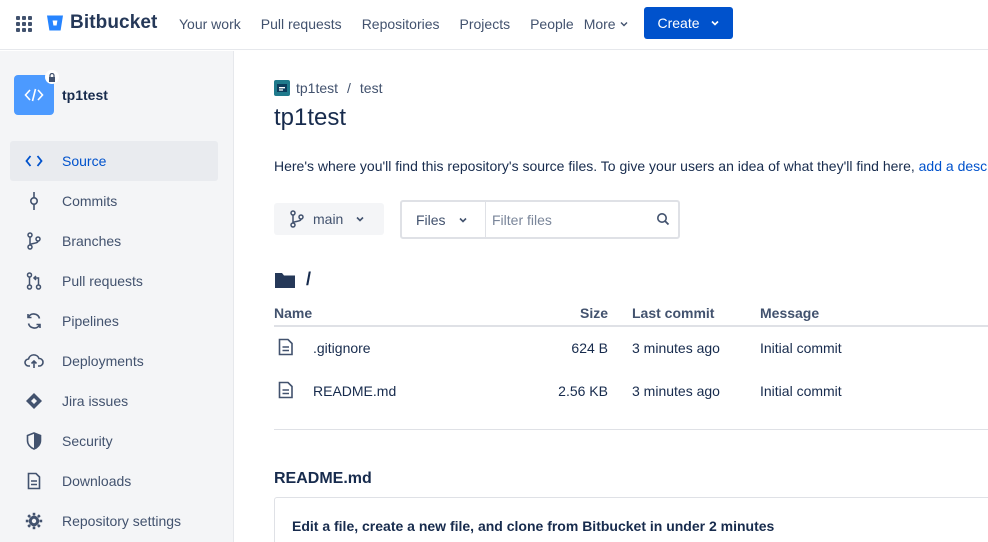  I want to click on nav-people: People, so click(552, 24).